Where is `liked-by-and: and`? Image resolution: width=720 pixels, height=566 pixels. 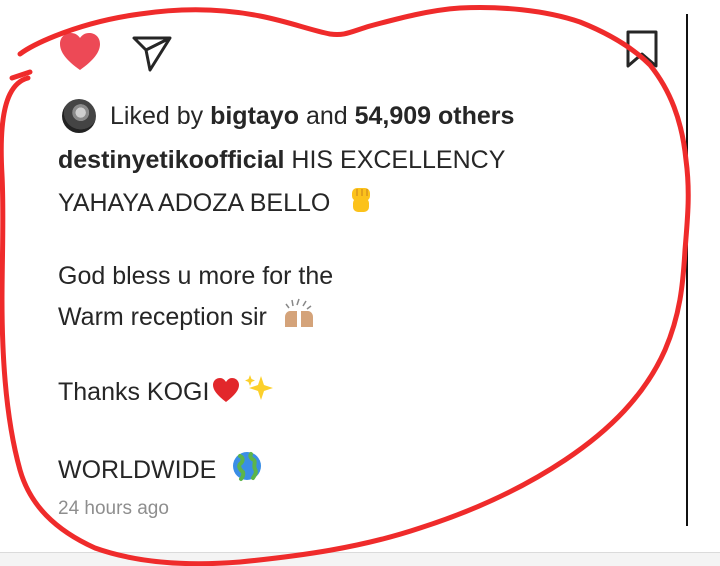 liked-by-and: and is located at coordinates (326, 115).